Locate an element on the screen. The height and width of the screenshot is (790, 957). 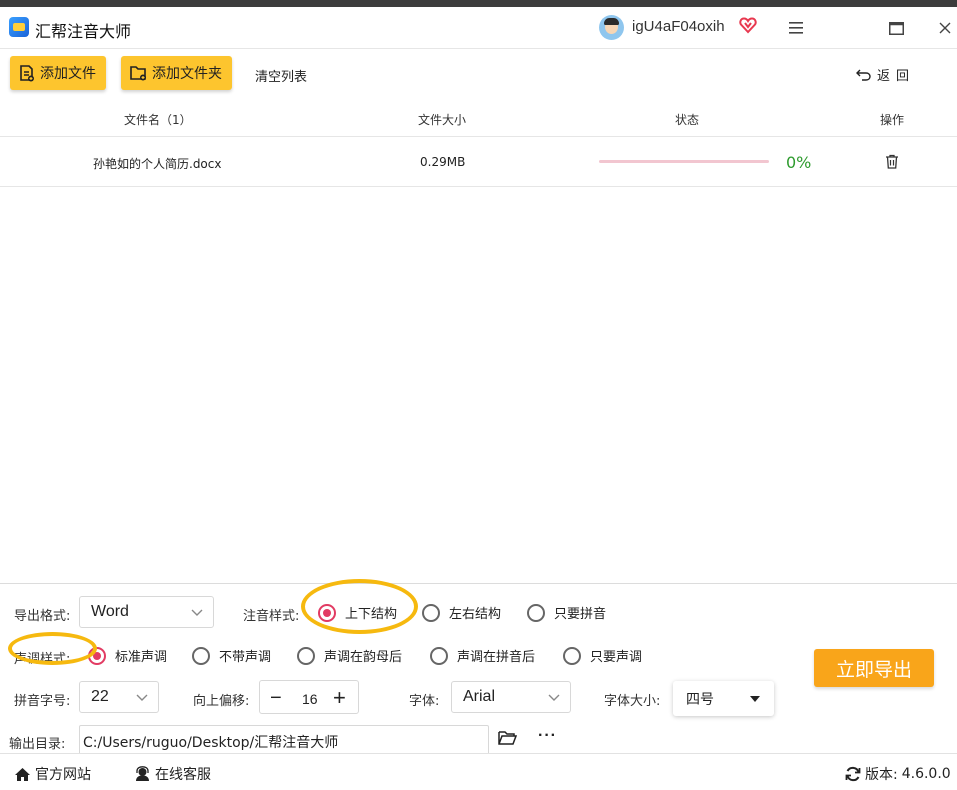
file-size: 0.29MB is located at coordinates (443, 162).